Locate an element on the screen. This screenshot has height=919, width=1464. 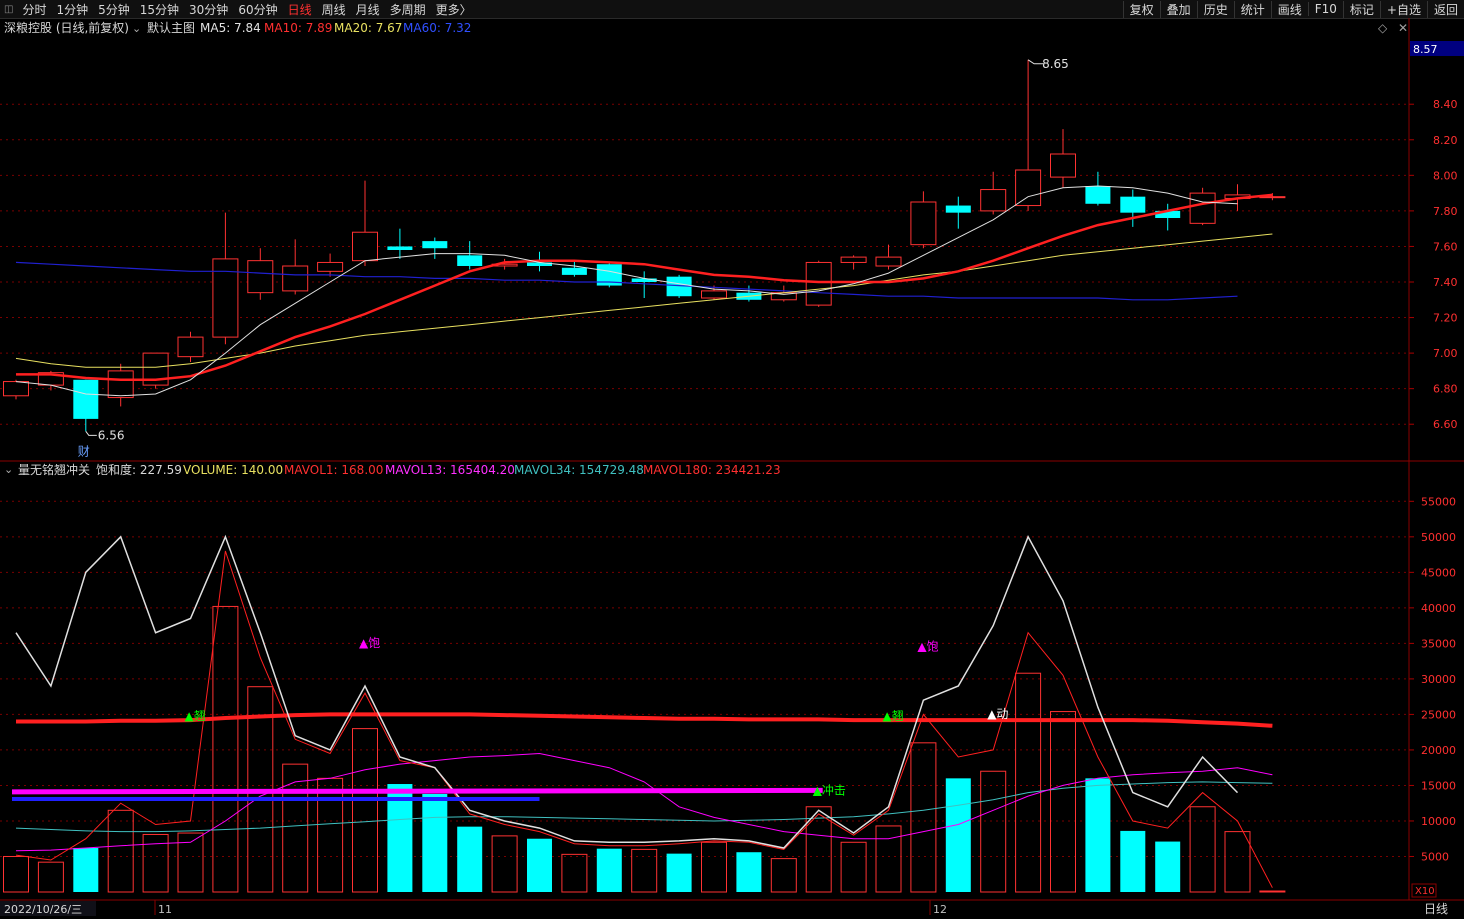
price-tick-label: 7.00 is located at coordinates (1445, 353).